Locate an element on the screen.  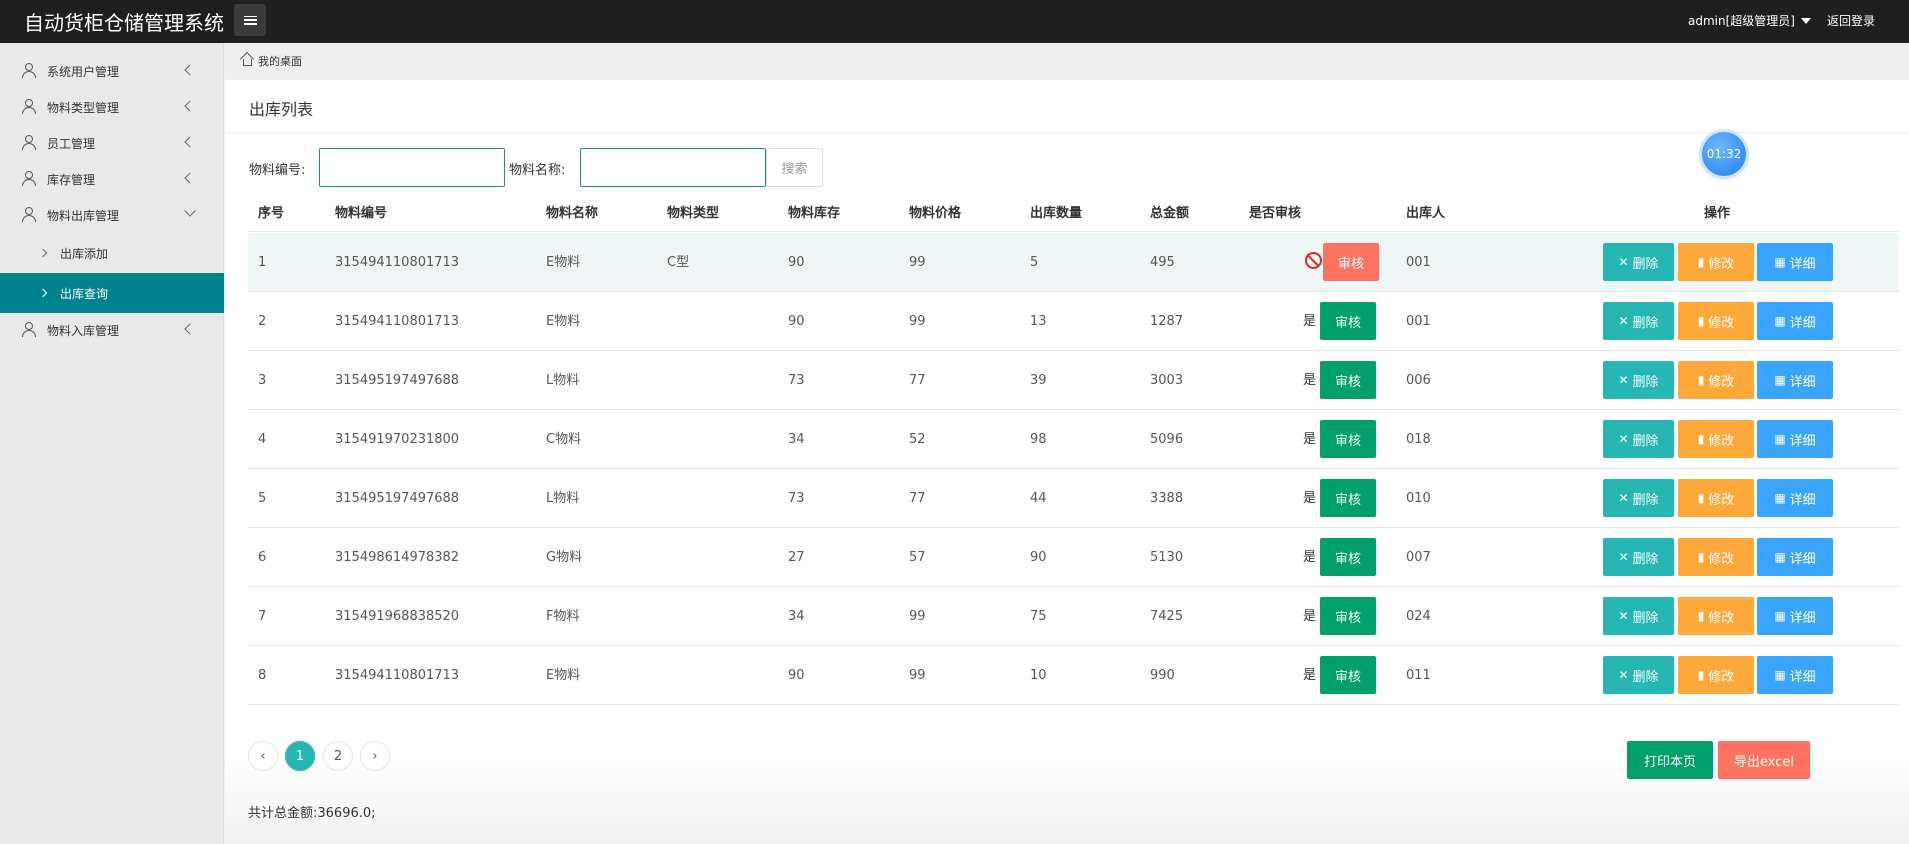
sidebar-subitem-outbound-query: 出库查询 is located at coordinates (112, 293).